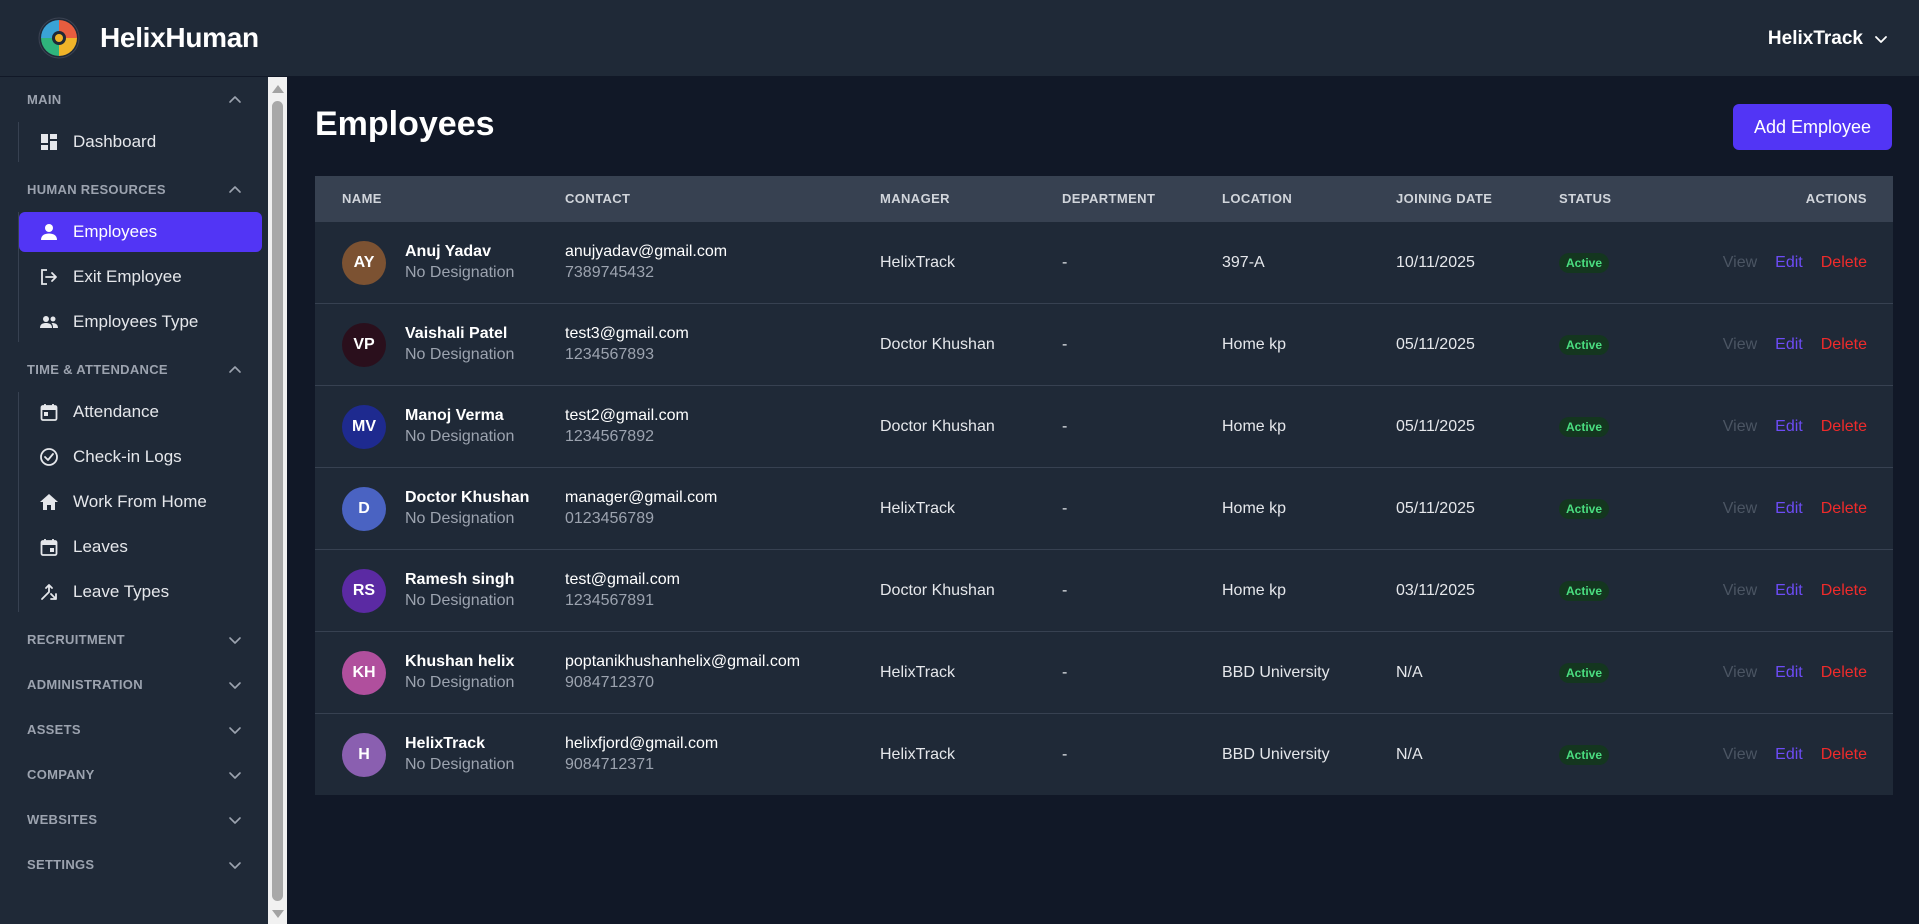 This screenshot has height=924, width=1919. What do you see at coordinates (140, 412) in the screenshot?
I see `sidebar-item-attendance: Attendance` at bounding box center [140, 412].